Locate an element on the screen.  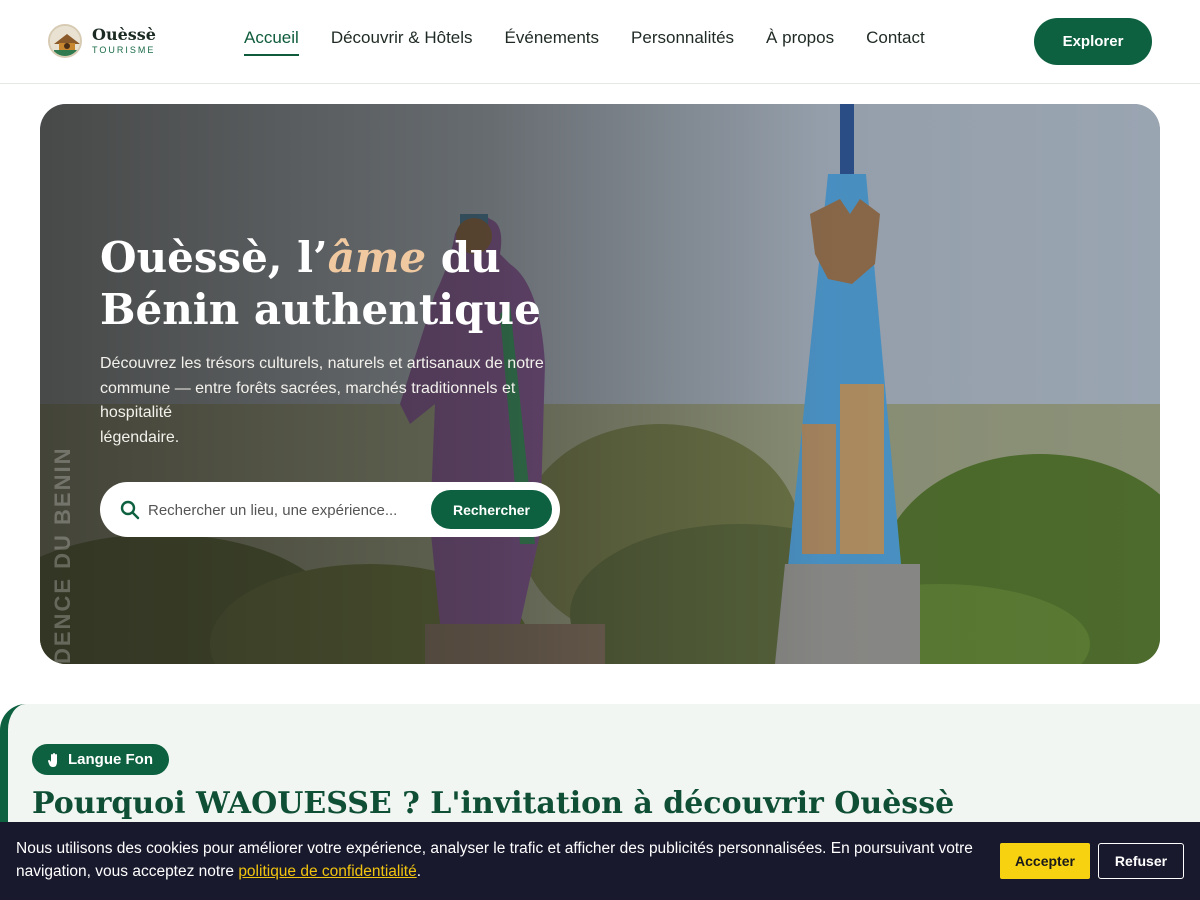
language-badge: Langue Fon is located at coordinates (100, 759).